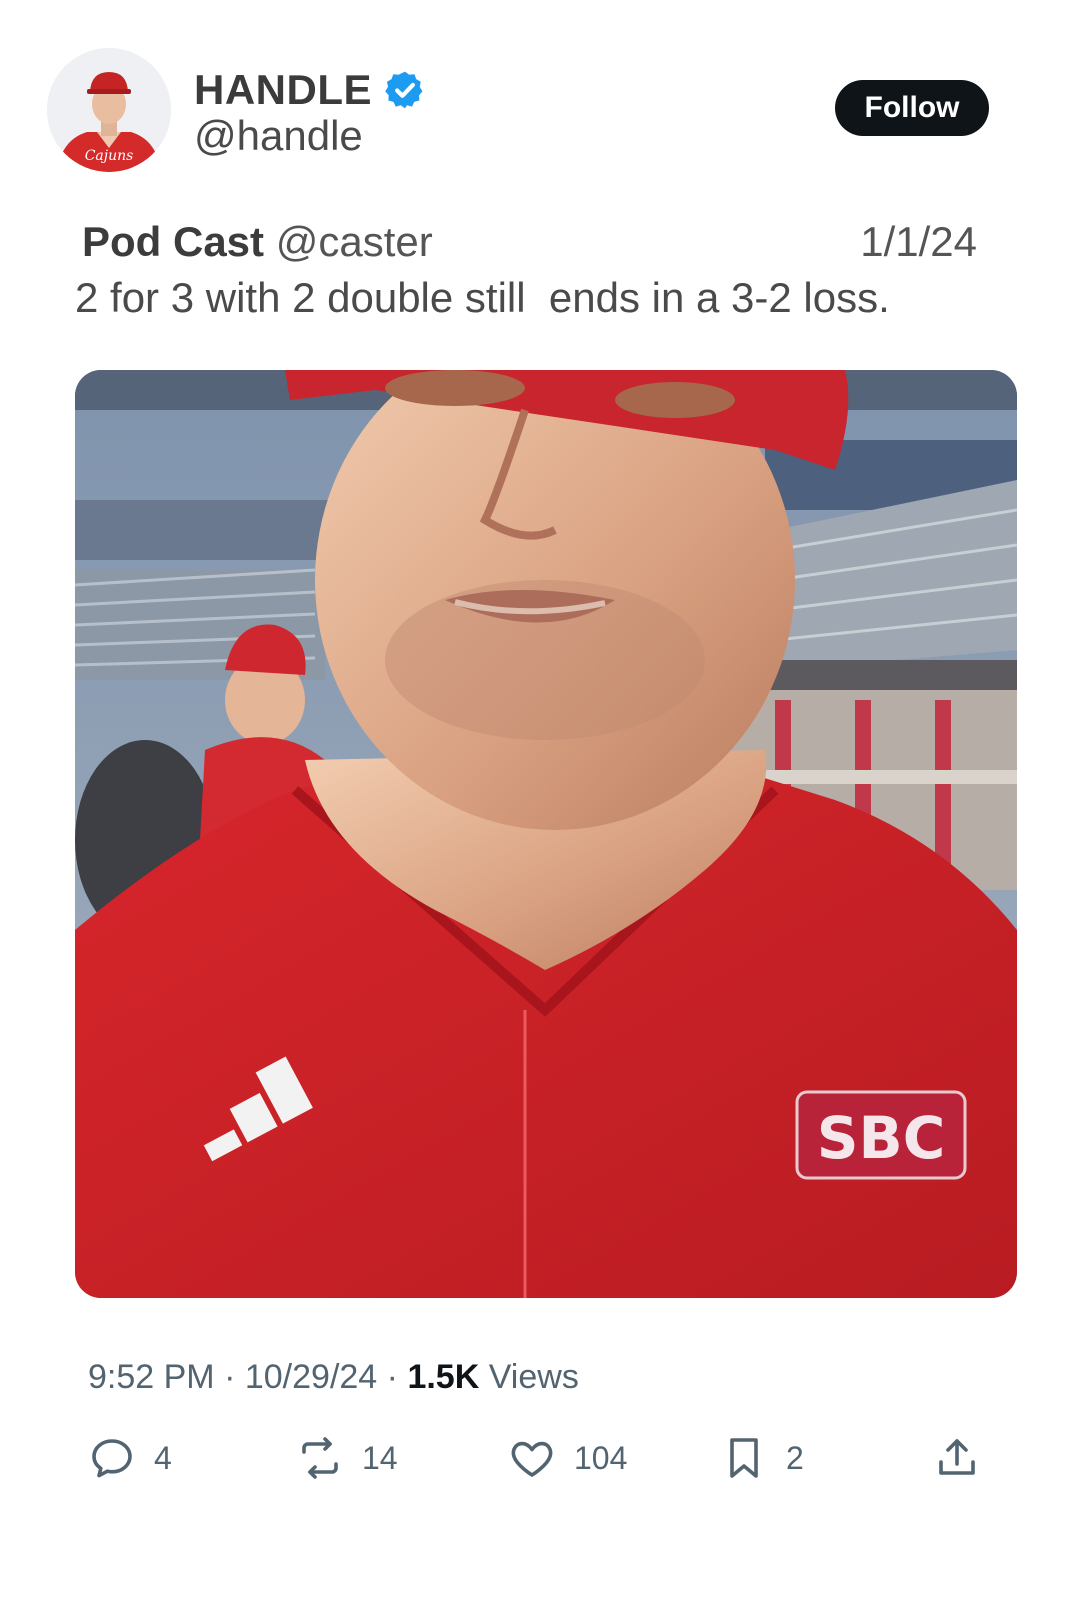  I want to click on tweet-time: 9:52 PM, so click(151, 1377).